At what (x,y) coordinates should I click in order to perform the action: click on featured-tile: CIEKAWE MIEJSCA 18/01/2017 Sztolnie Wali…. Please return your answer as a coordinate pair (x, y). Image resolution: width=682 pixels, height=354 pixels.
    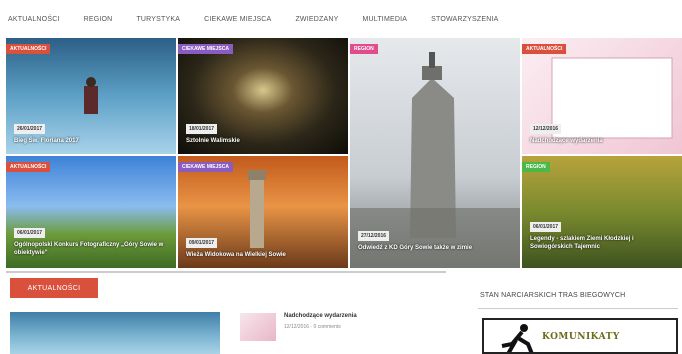
    Looking at the image, I should click on (263, 96).